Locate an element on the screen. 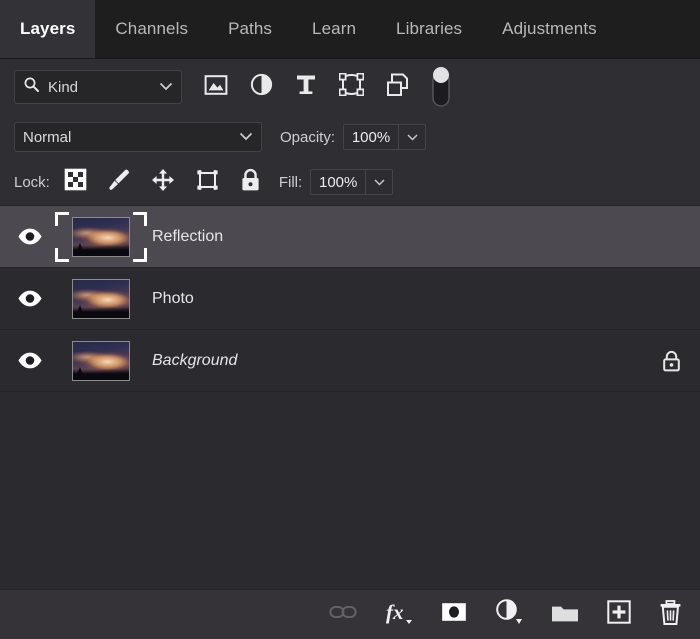  opacity-label: Opacity: is located at coordinates (308, 137).